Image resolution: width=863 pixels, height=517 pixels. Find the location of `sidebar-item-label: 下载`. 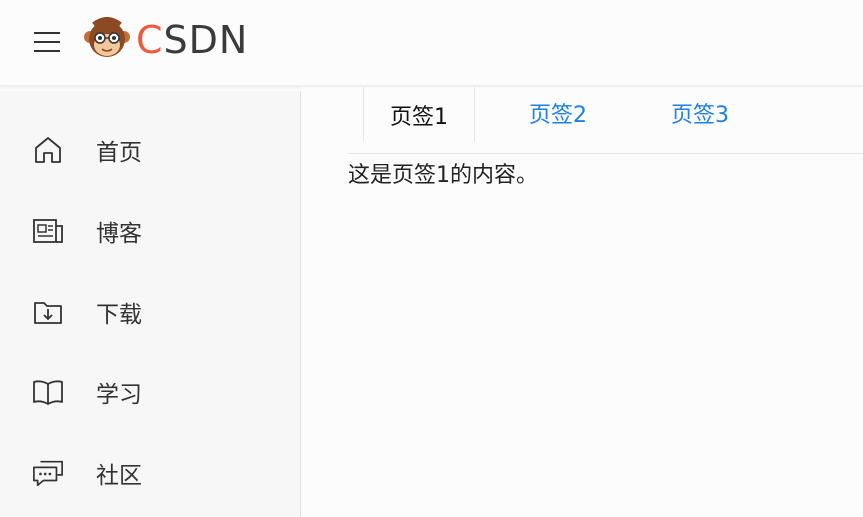

sidebar-item-label: 下载 is located at coordinates (119, 315).